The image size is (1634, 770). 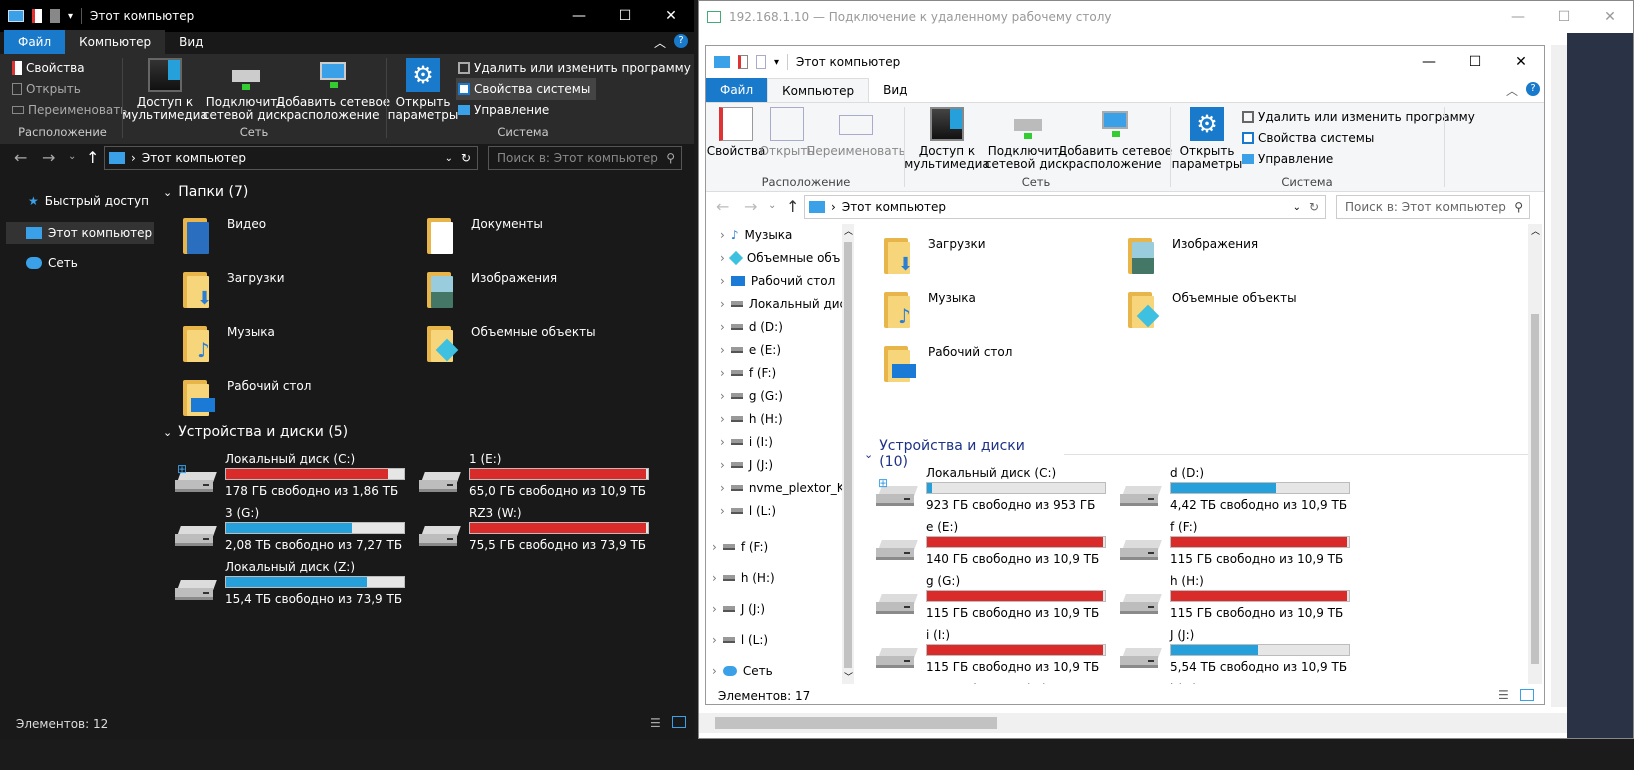 I want to click on rdp-minimize-button: —, so click(x=1518, y=17).